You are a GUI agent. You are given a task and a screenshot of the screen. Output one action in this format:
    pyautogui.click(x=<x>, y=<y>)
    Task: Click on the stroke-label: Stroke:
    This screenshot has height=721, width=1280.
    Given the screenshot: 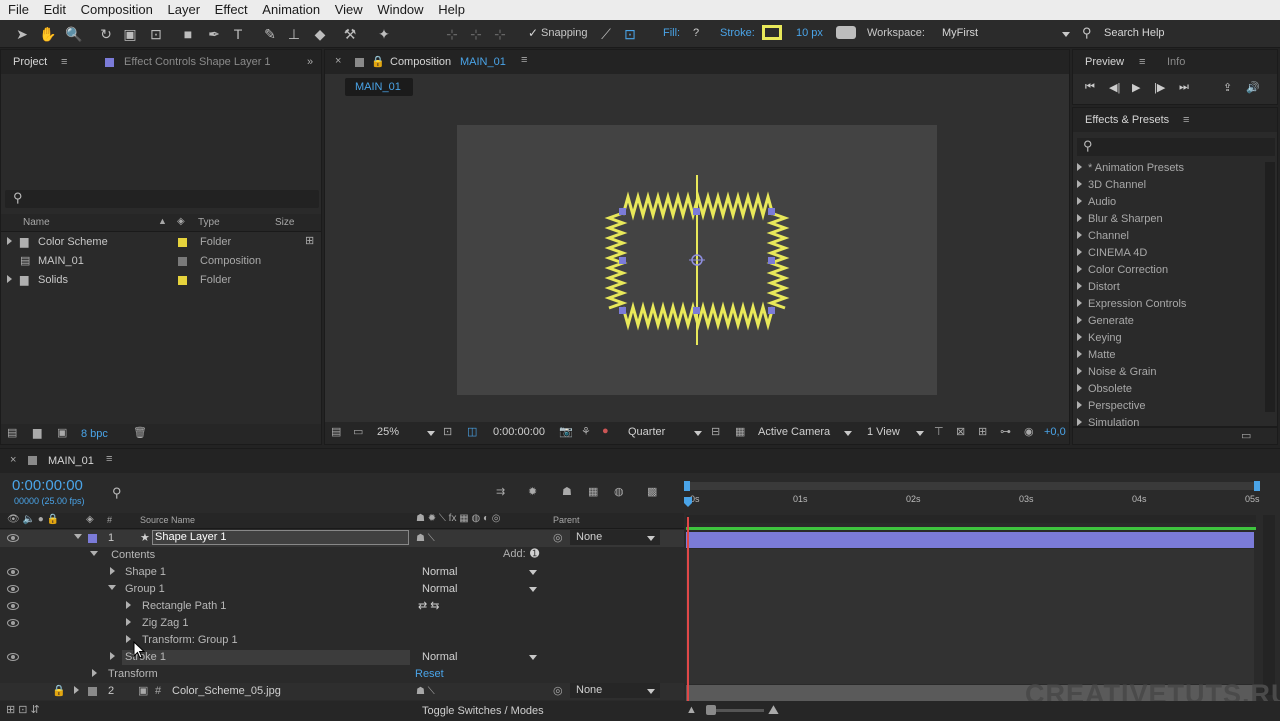 What is the action you would take?
    pyautogui.click(x=737, y=33)
    